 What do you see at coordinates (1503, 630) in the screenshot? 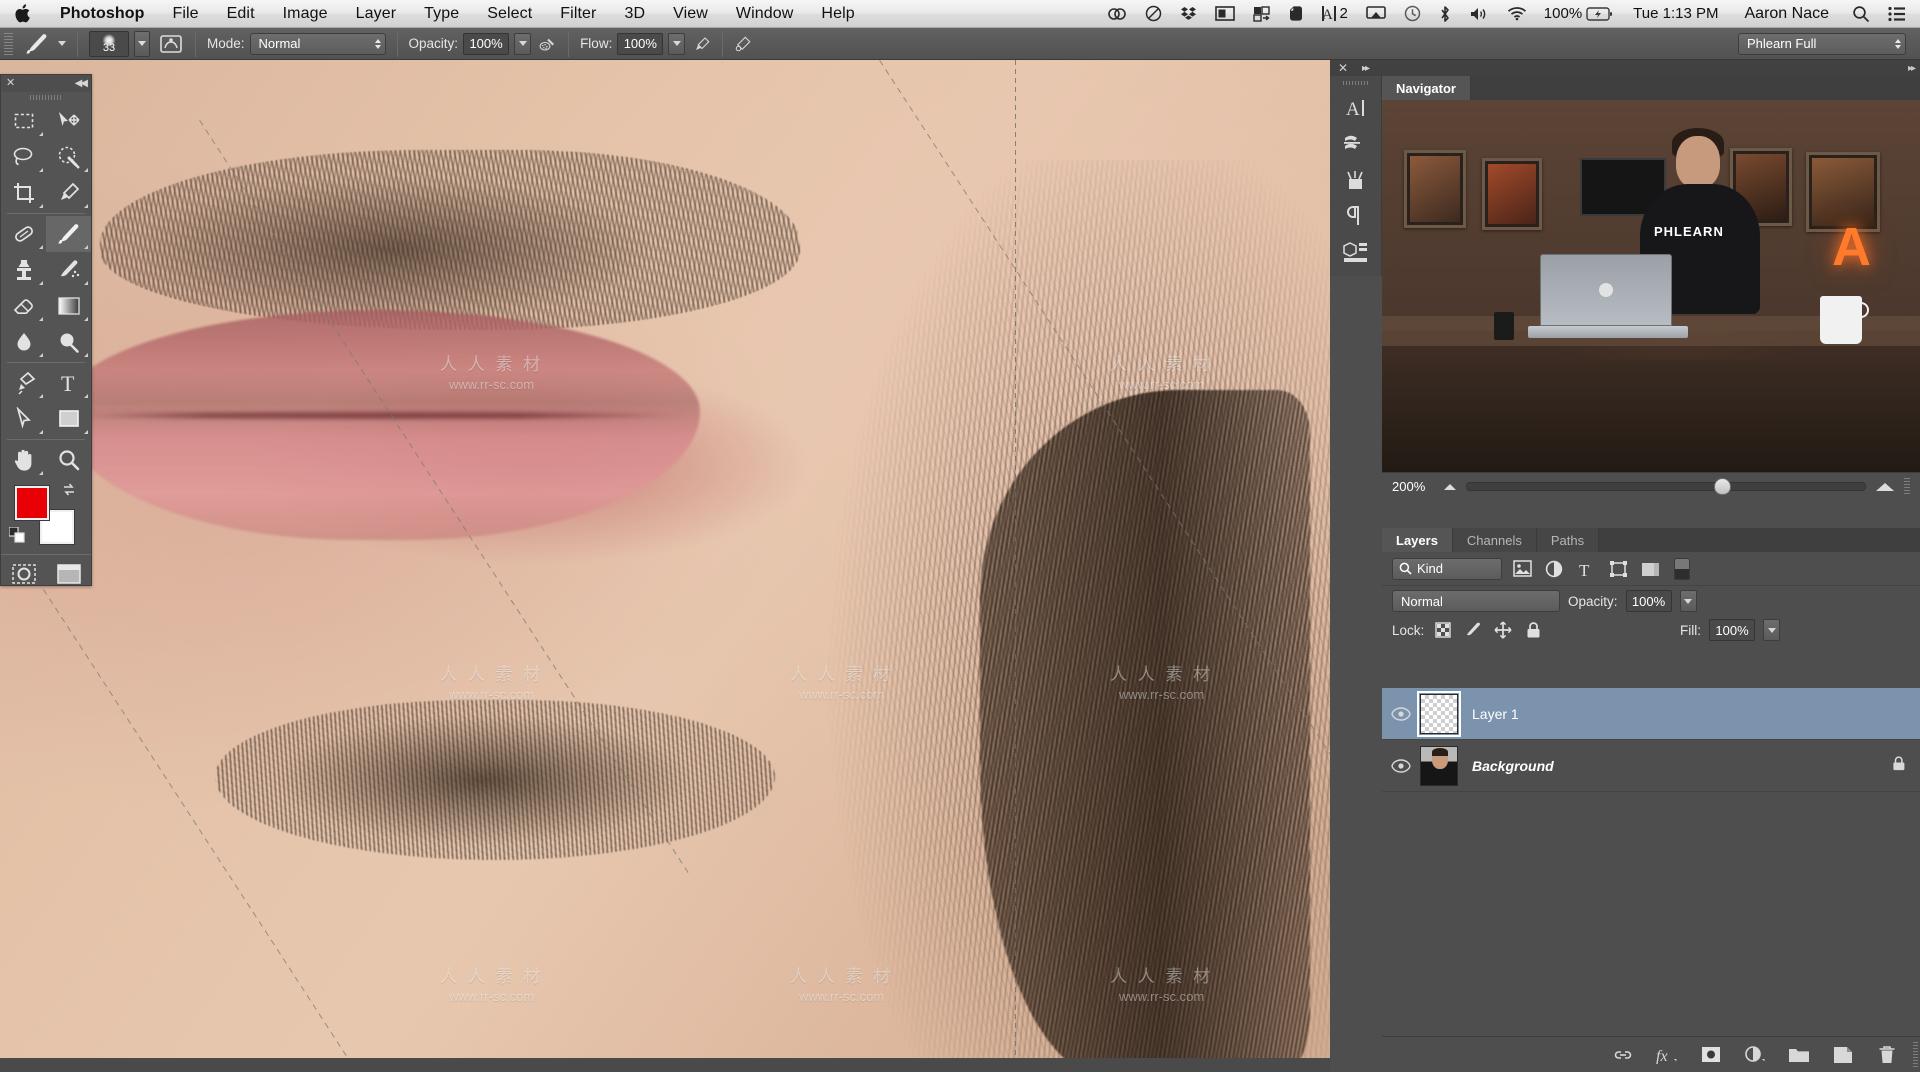
I see `lock-position-button` at bounding box center [1503, 630].